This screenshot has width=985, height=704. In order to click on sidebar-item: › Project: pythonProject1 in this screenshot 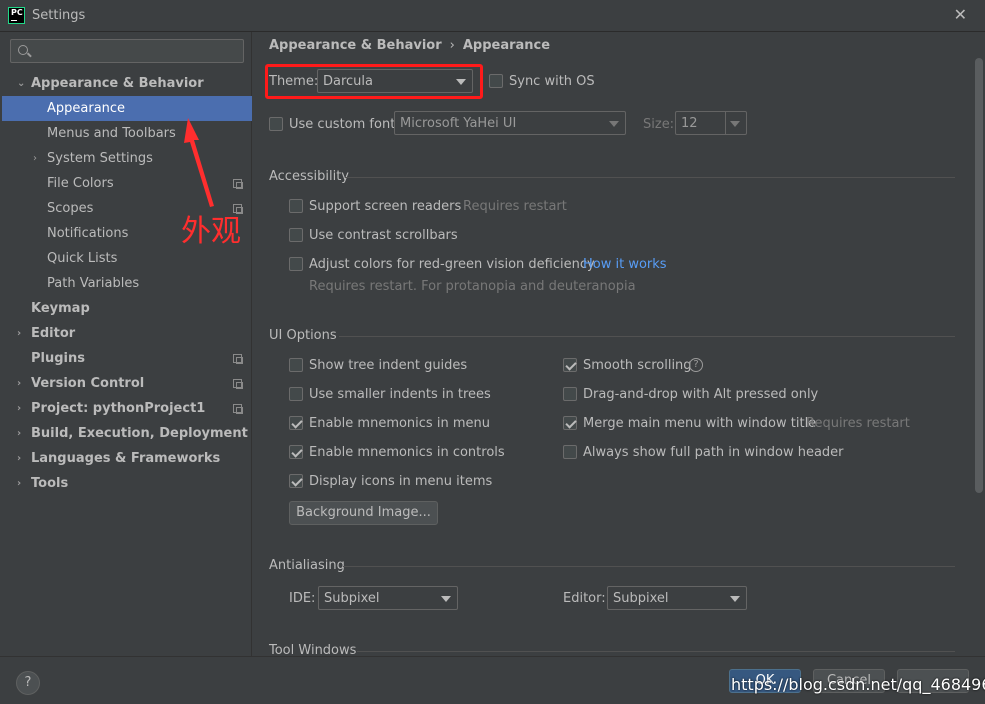, I will do `click(127, 408)`.